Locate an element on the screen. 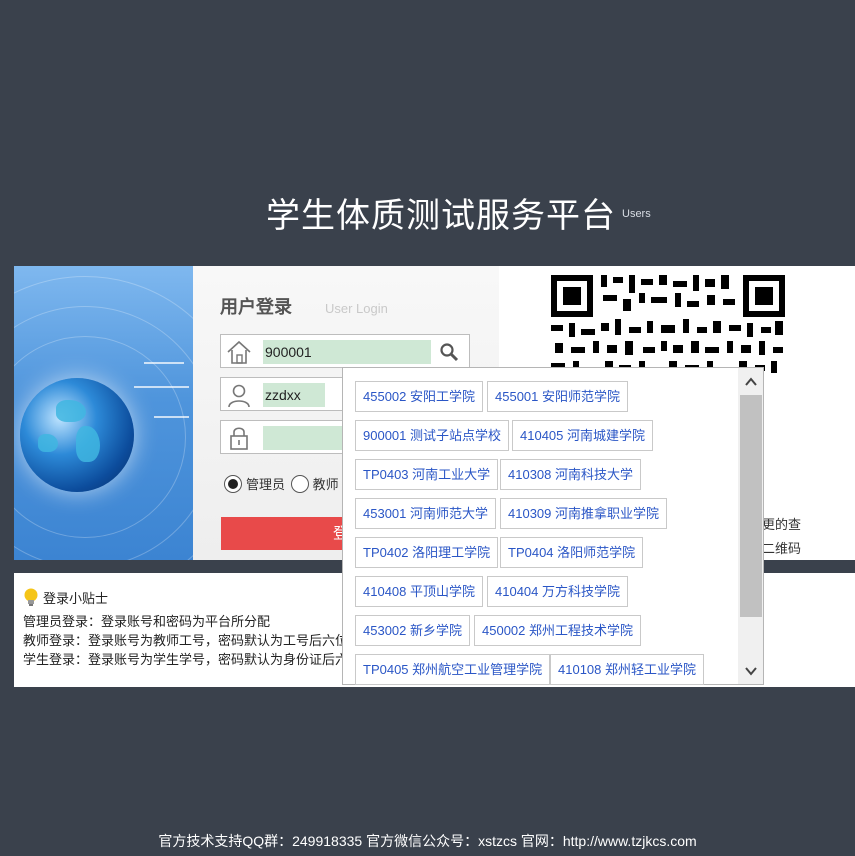 Image resolution: width=855 pixels, height=856 pixels. role-selector: 管理员 教师 is located at coordinates (282, 483).